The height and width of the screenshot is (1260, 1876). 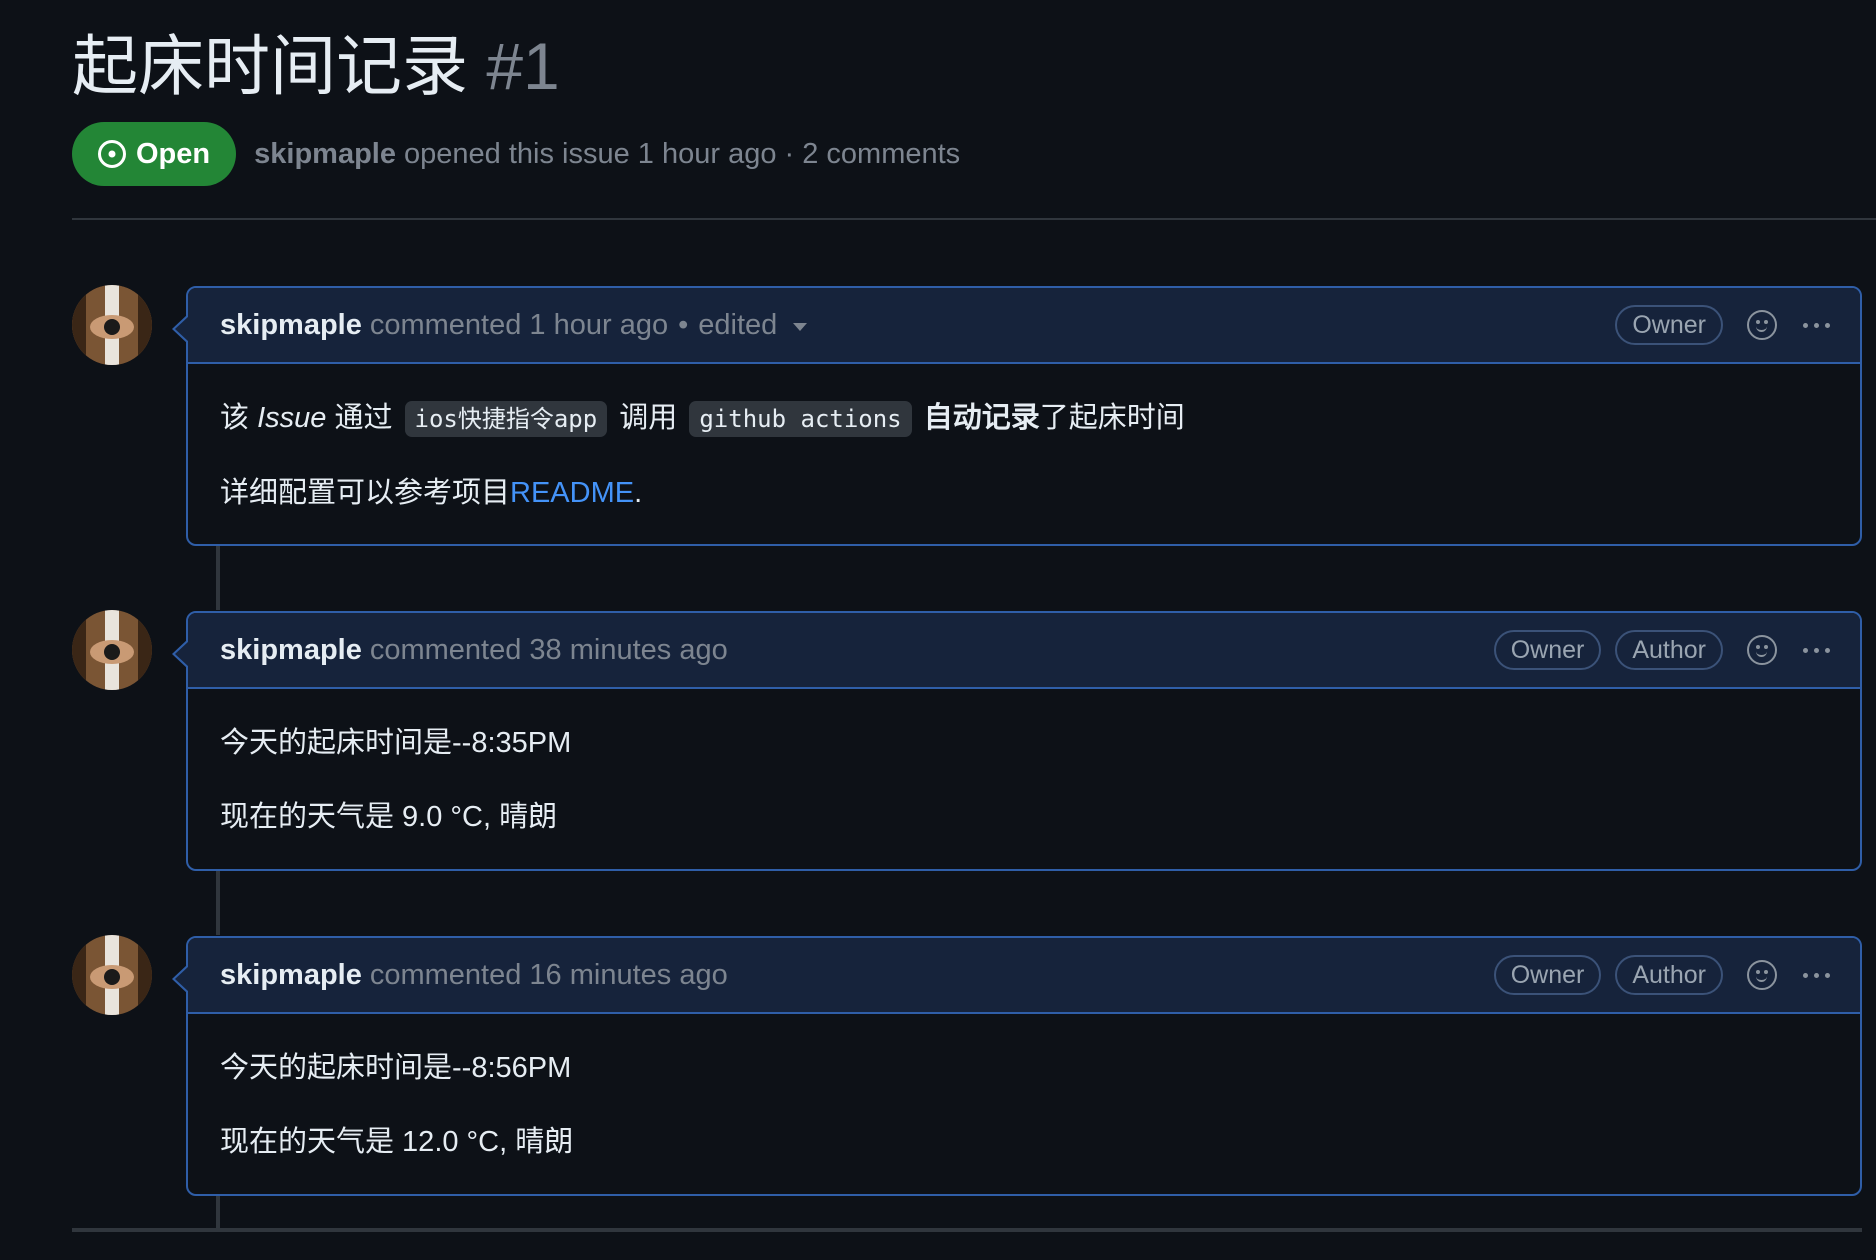 What do you see at coordinates (397, 1142) in the screenshot?
I see `comment-paragraph: 现在的天气是 12.0 °C, 晴朗` at bounding box center [397, 1142].